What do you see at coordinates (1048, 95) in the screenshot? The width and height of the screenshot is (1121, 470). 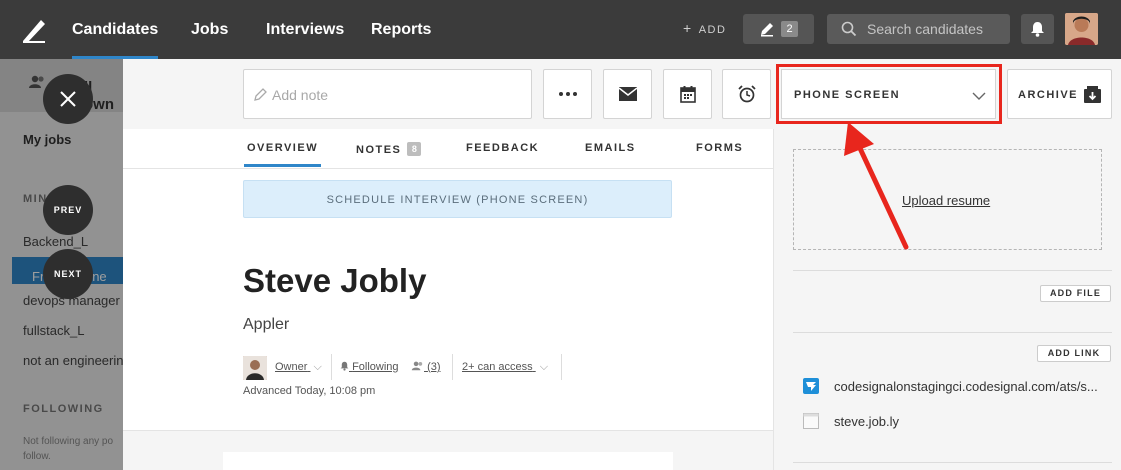 I see `archive-label: ARCHIVE` at bounding box center [1048, 95].